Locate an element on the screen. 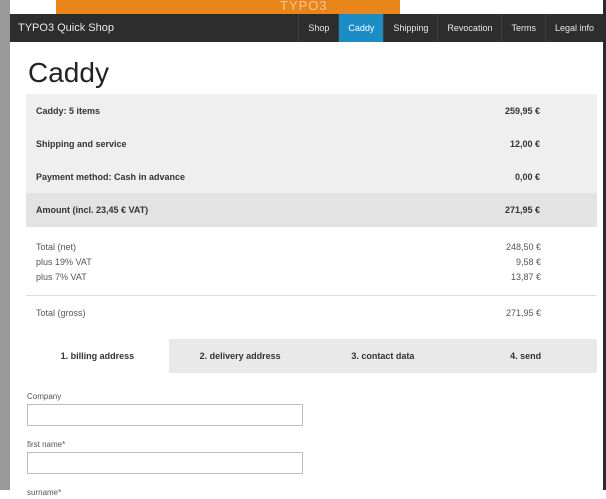  total-net-row: Total (net) 248,50 € is located at coordinates (288, 247).